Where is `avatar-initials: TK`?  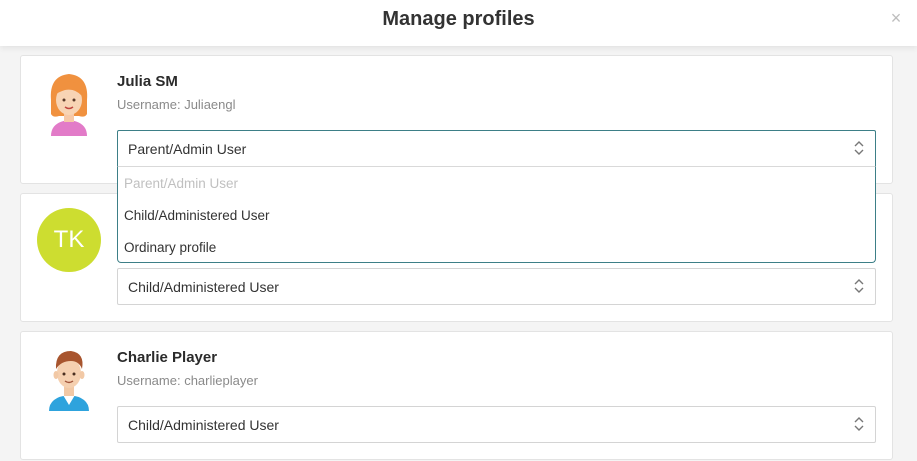
avatar-initials: TK is located at coordinates (69, 240).